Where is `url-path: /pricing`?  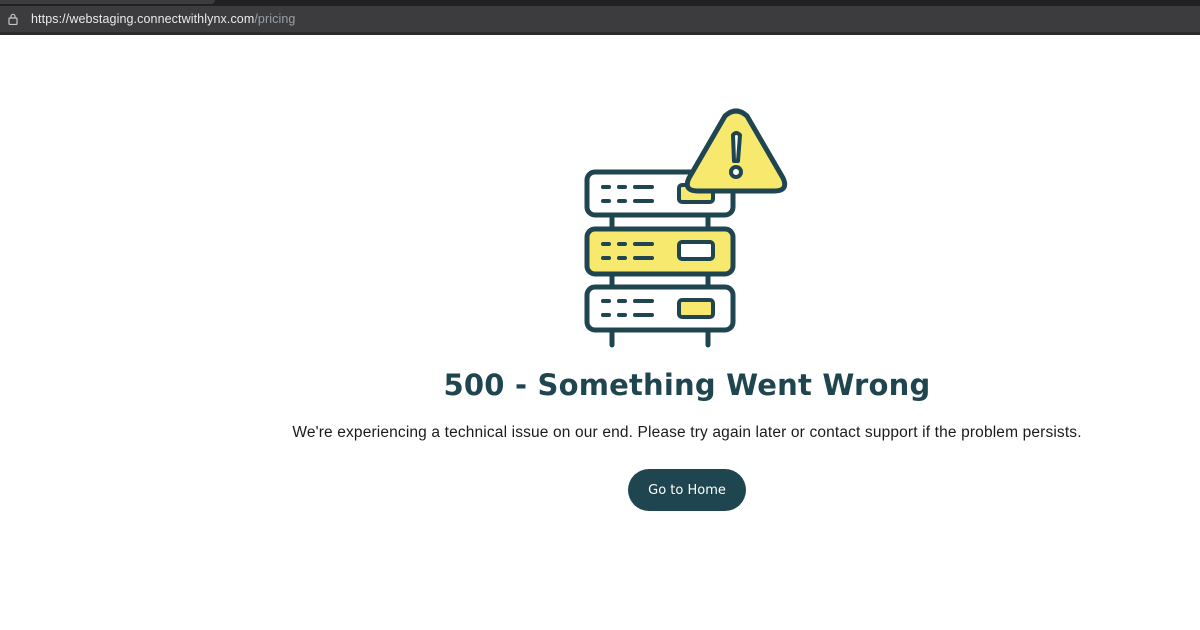 url-path: /pricing is located at coordinates (275, 19).